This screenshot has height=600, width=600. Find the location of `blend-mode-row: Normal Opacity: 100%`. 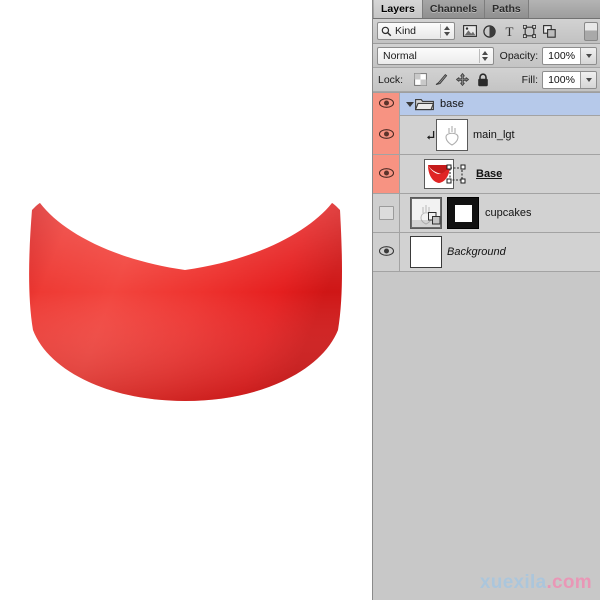

blend-mode-row: Normal Opacity: 100% is located at coordinates (486, 56).